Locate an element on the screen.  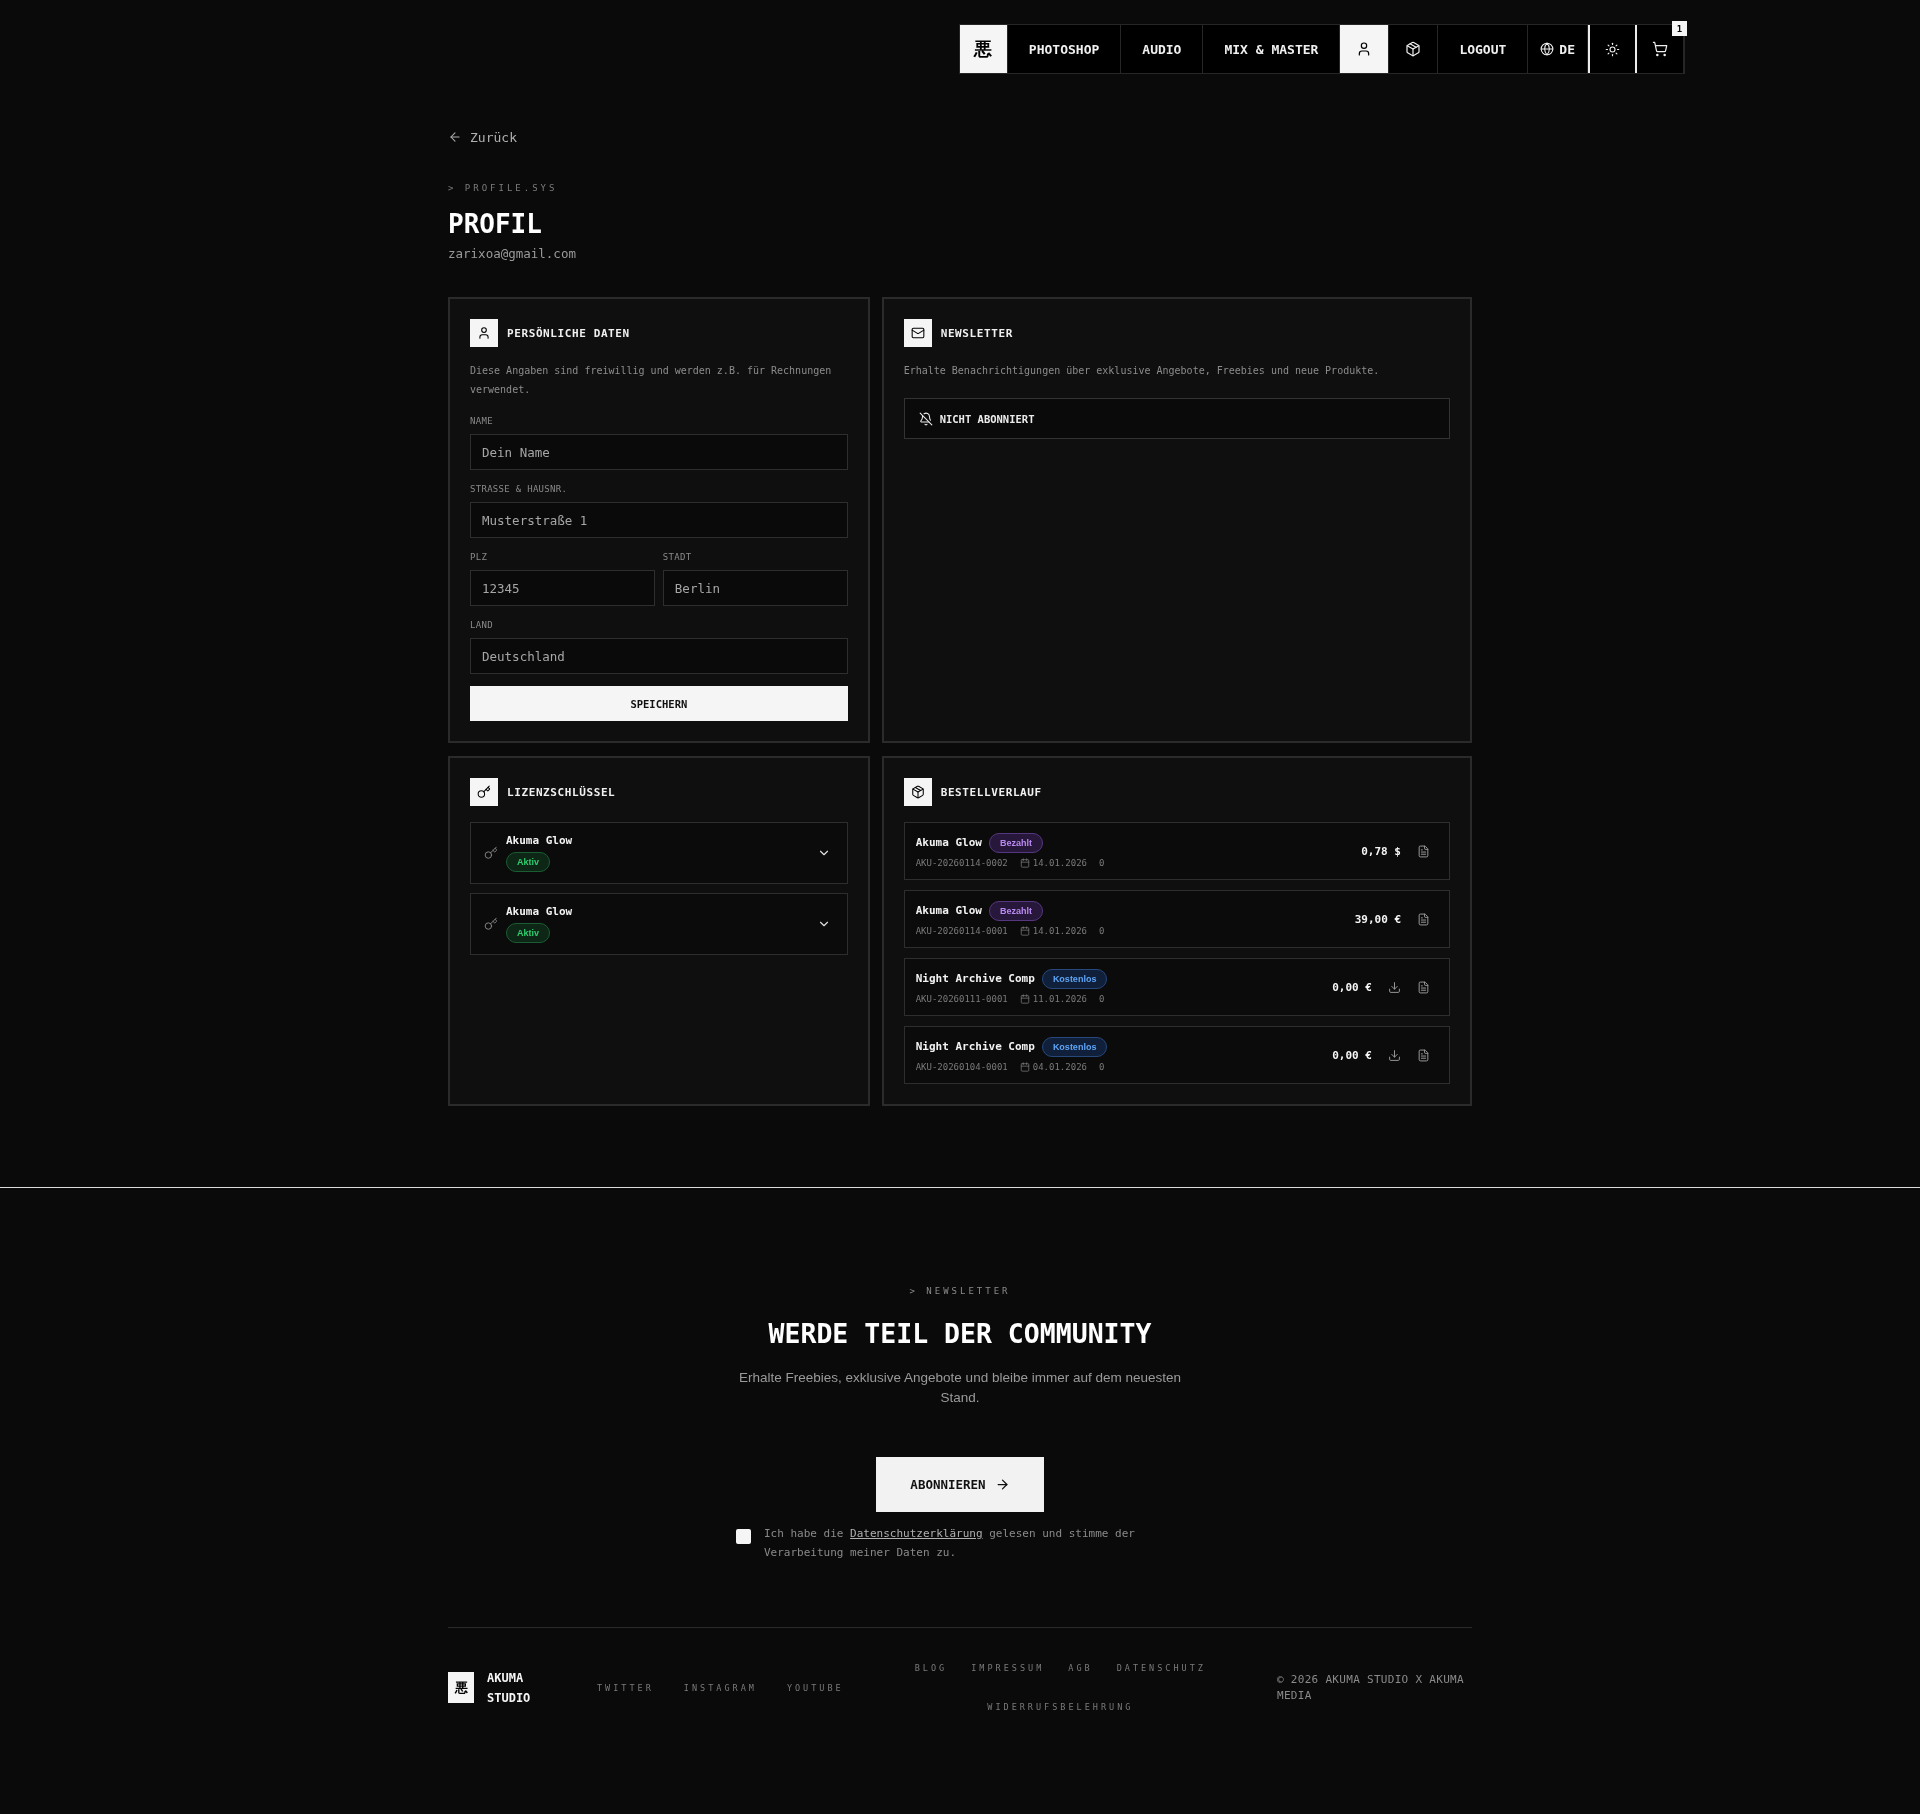
legal-link: AGB is located at coordinates (1080, 1668).